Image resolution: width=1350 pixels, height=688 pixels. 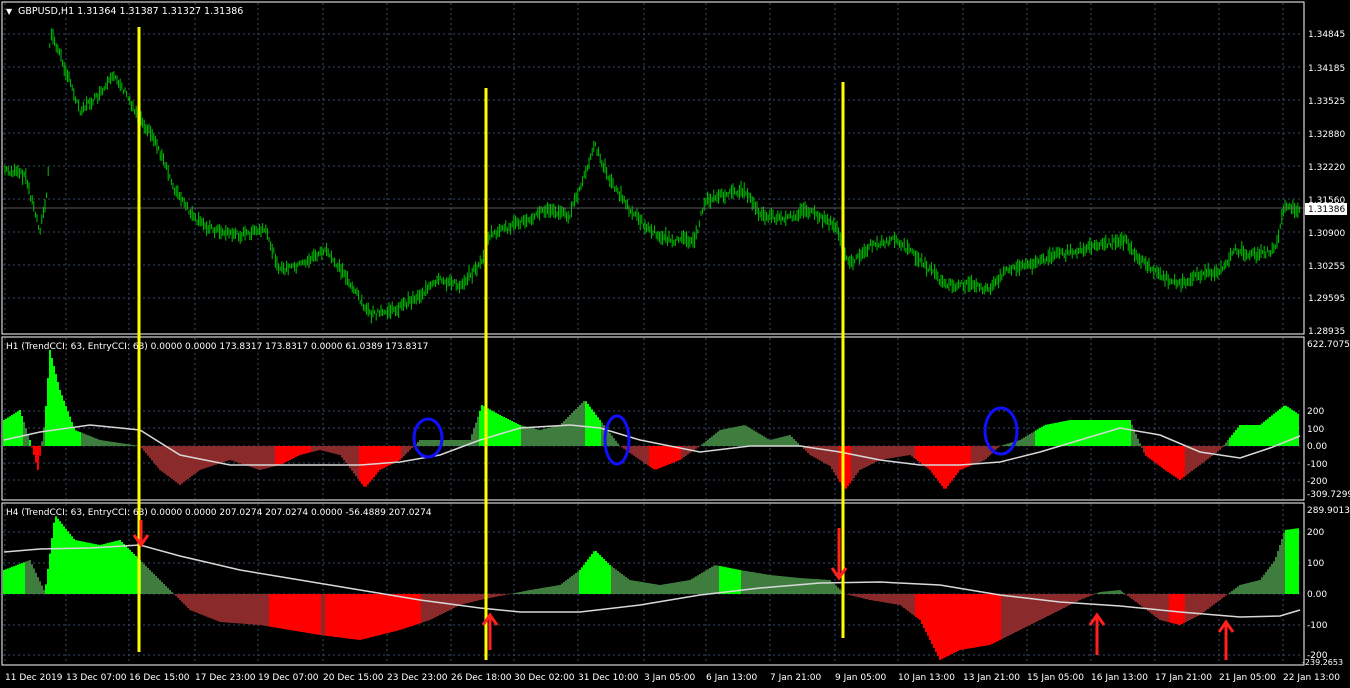 What do you see at coordinates (1328, 495) in the screenshot?
I see `h1-tick: -309.7299` at bounding box center [1328, 495].